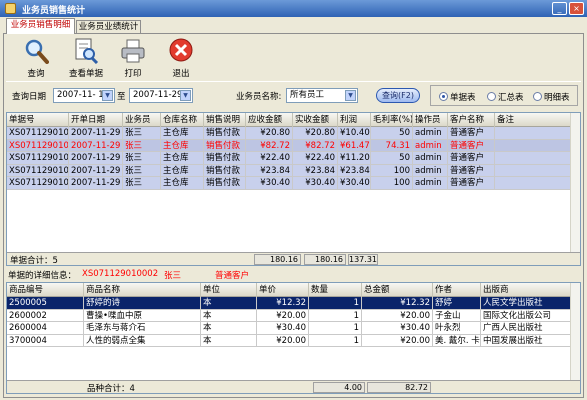  Describe the element at coordinates (471, 120) in the screenshot. I see `column-header: 客户名称` at that location.